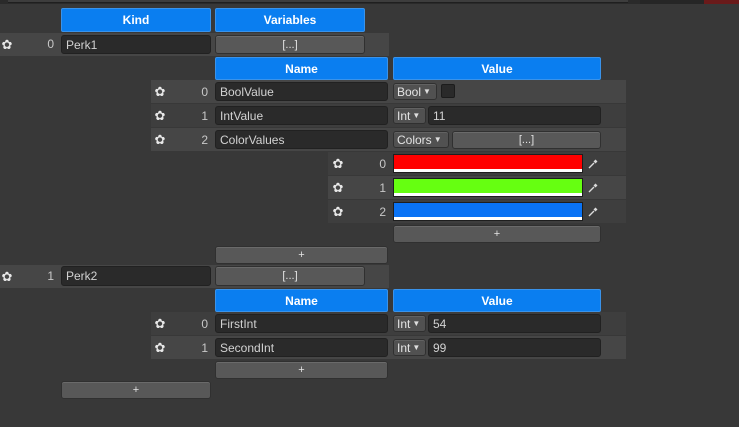 The height and width of the screenshot is (427, 739). What do you see at coordinates (301, 323) in the screenshot?
I see `variable-name-field: FirstInt` at bounding box center [301, 323].